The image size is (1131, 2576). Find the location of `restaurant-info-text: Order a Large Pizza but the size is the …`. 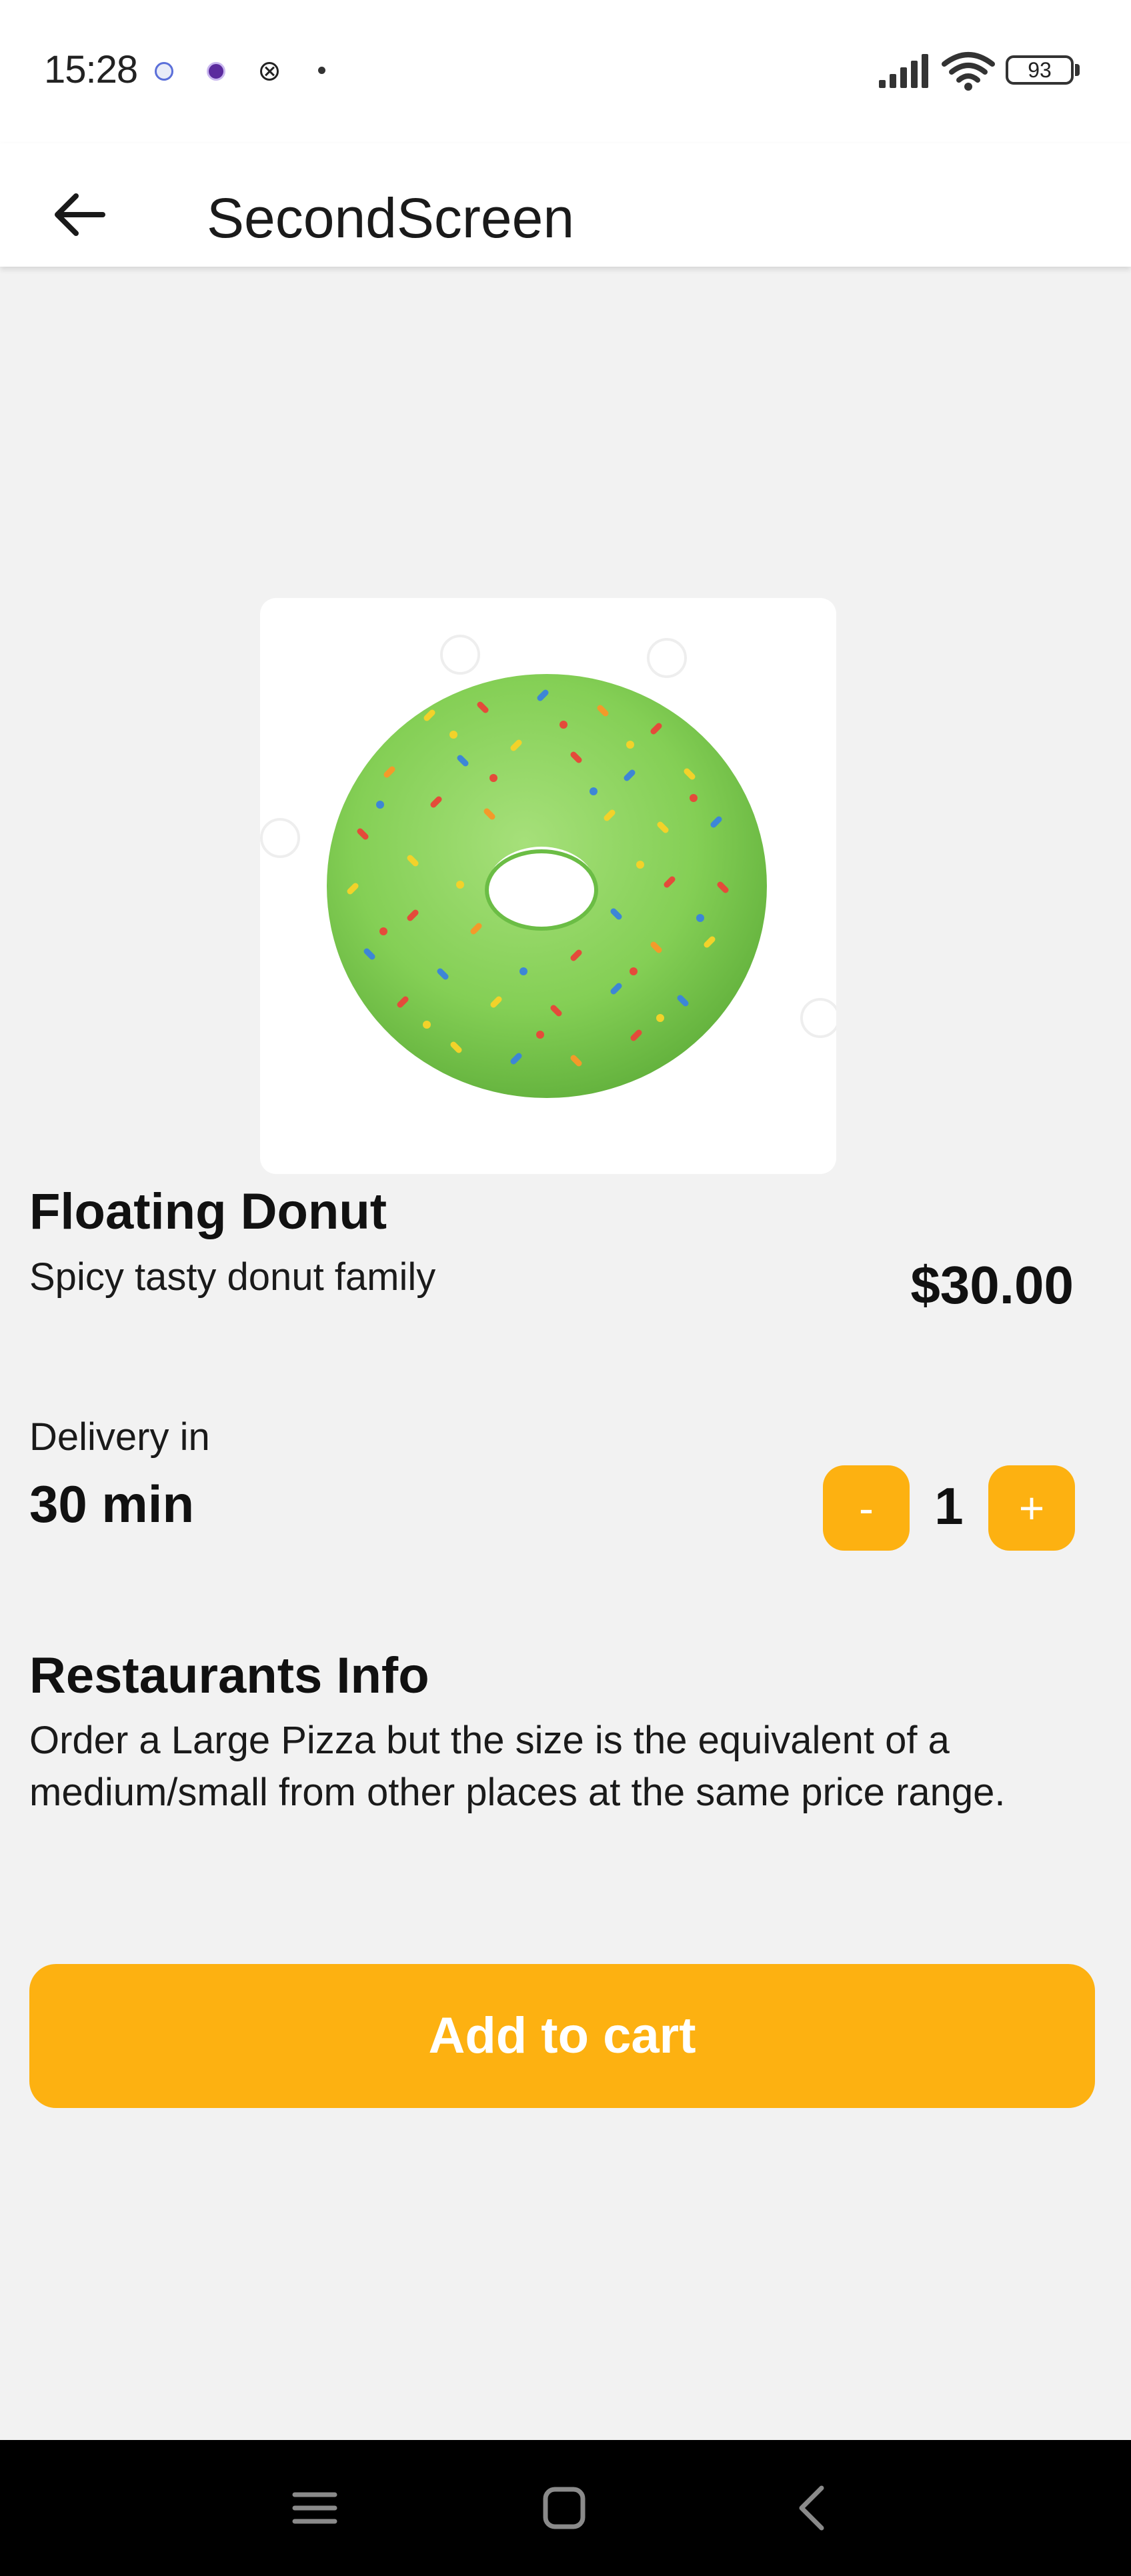

restaurant-info-text: Order a Large Pizza but the size is the … is located at coordinates (517, 1766).